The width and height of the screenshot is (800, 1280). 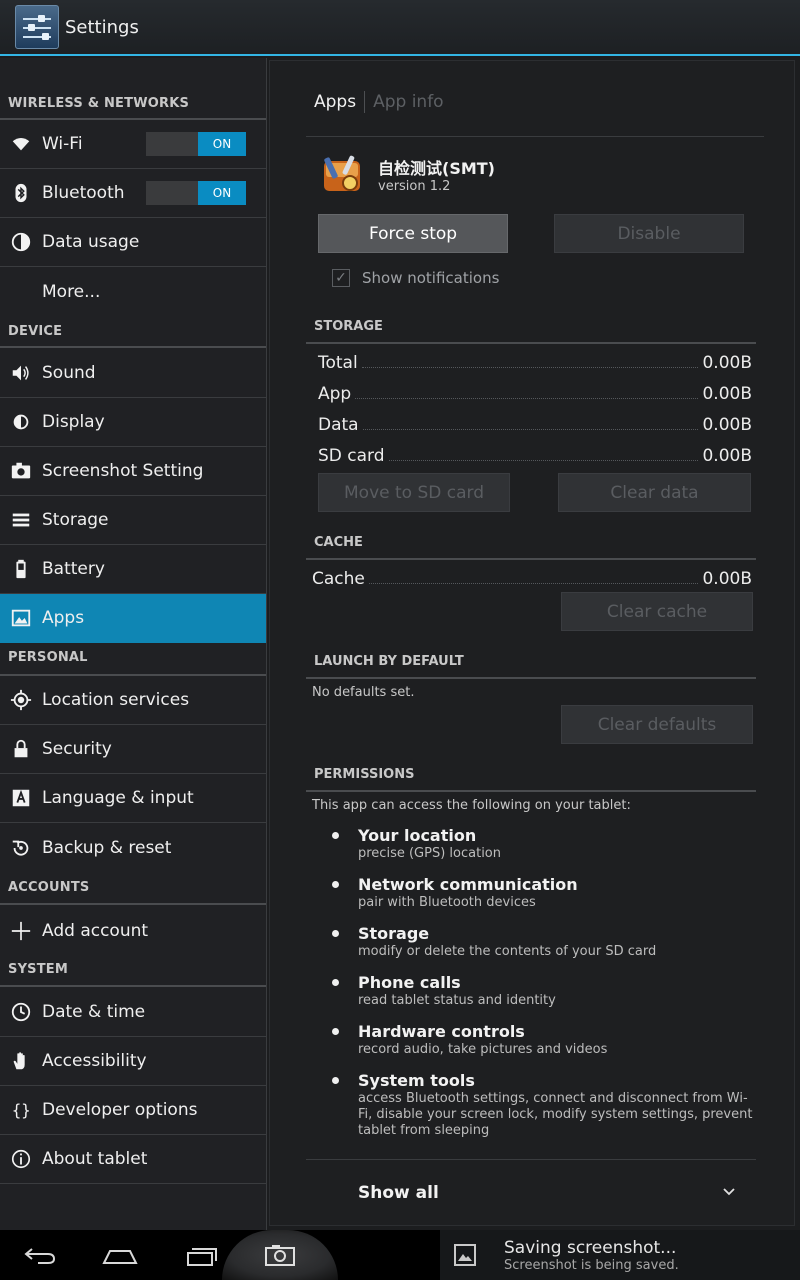 I want to click on sidebar-item-label: Battery, so click(x=73, y=569).